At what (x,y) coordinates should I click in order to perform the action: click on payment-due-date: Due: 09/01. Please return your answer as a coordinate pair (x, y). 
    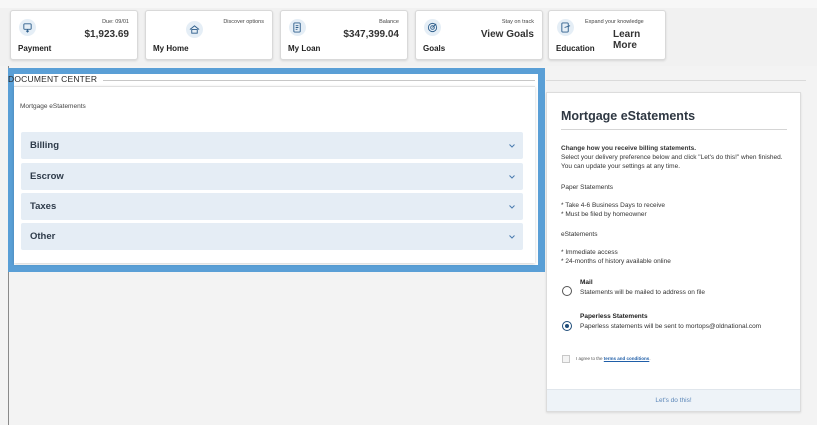
    Looking at the image, I should click on (115, 22).